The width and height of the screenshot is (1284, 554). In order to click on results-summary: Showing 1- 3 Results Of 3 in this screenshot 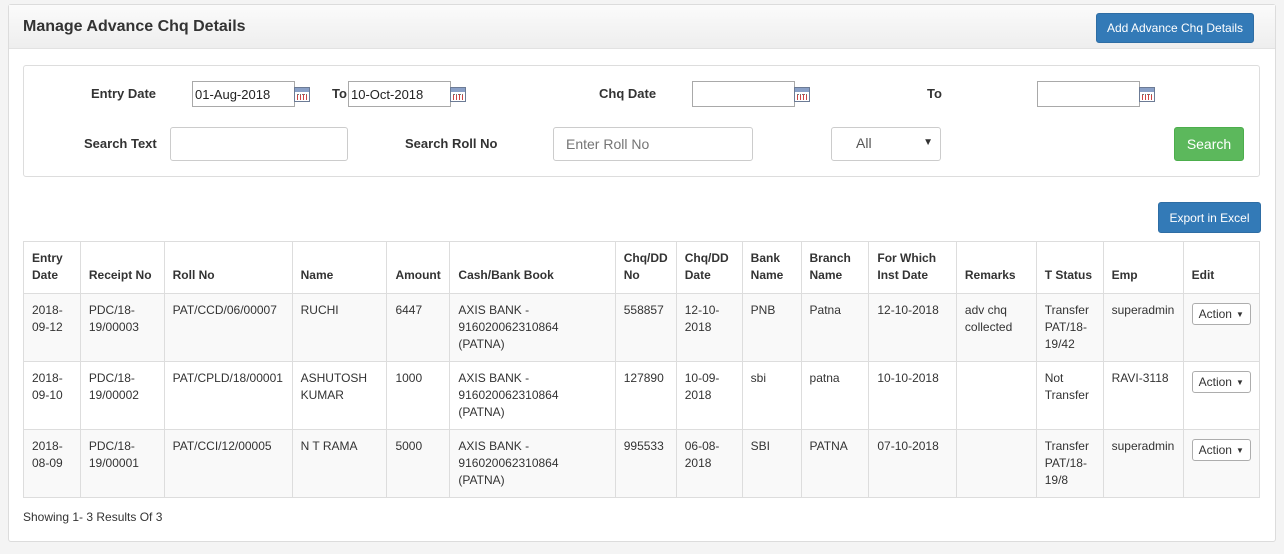, I will do `click(93, 517)`.